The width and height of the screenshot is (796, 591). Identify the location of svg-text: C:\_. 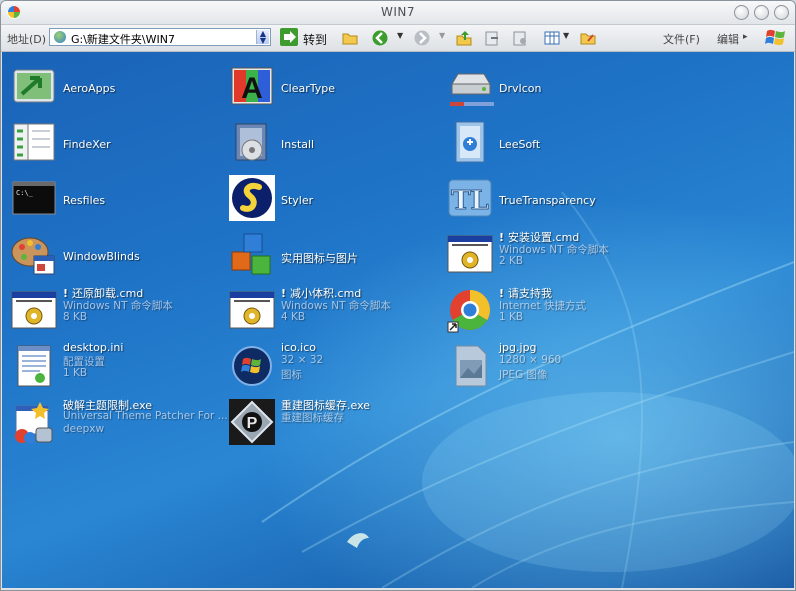
(25, 193).